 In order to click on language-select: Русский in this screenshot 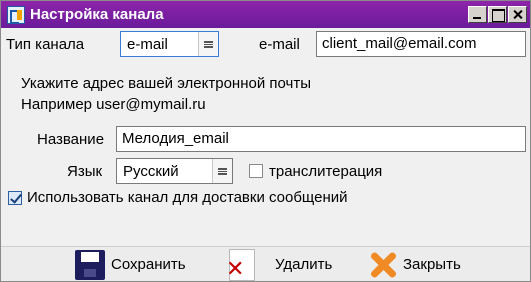, I will do `click(174, 171)`.